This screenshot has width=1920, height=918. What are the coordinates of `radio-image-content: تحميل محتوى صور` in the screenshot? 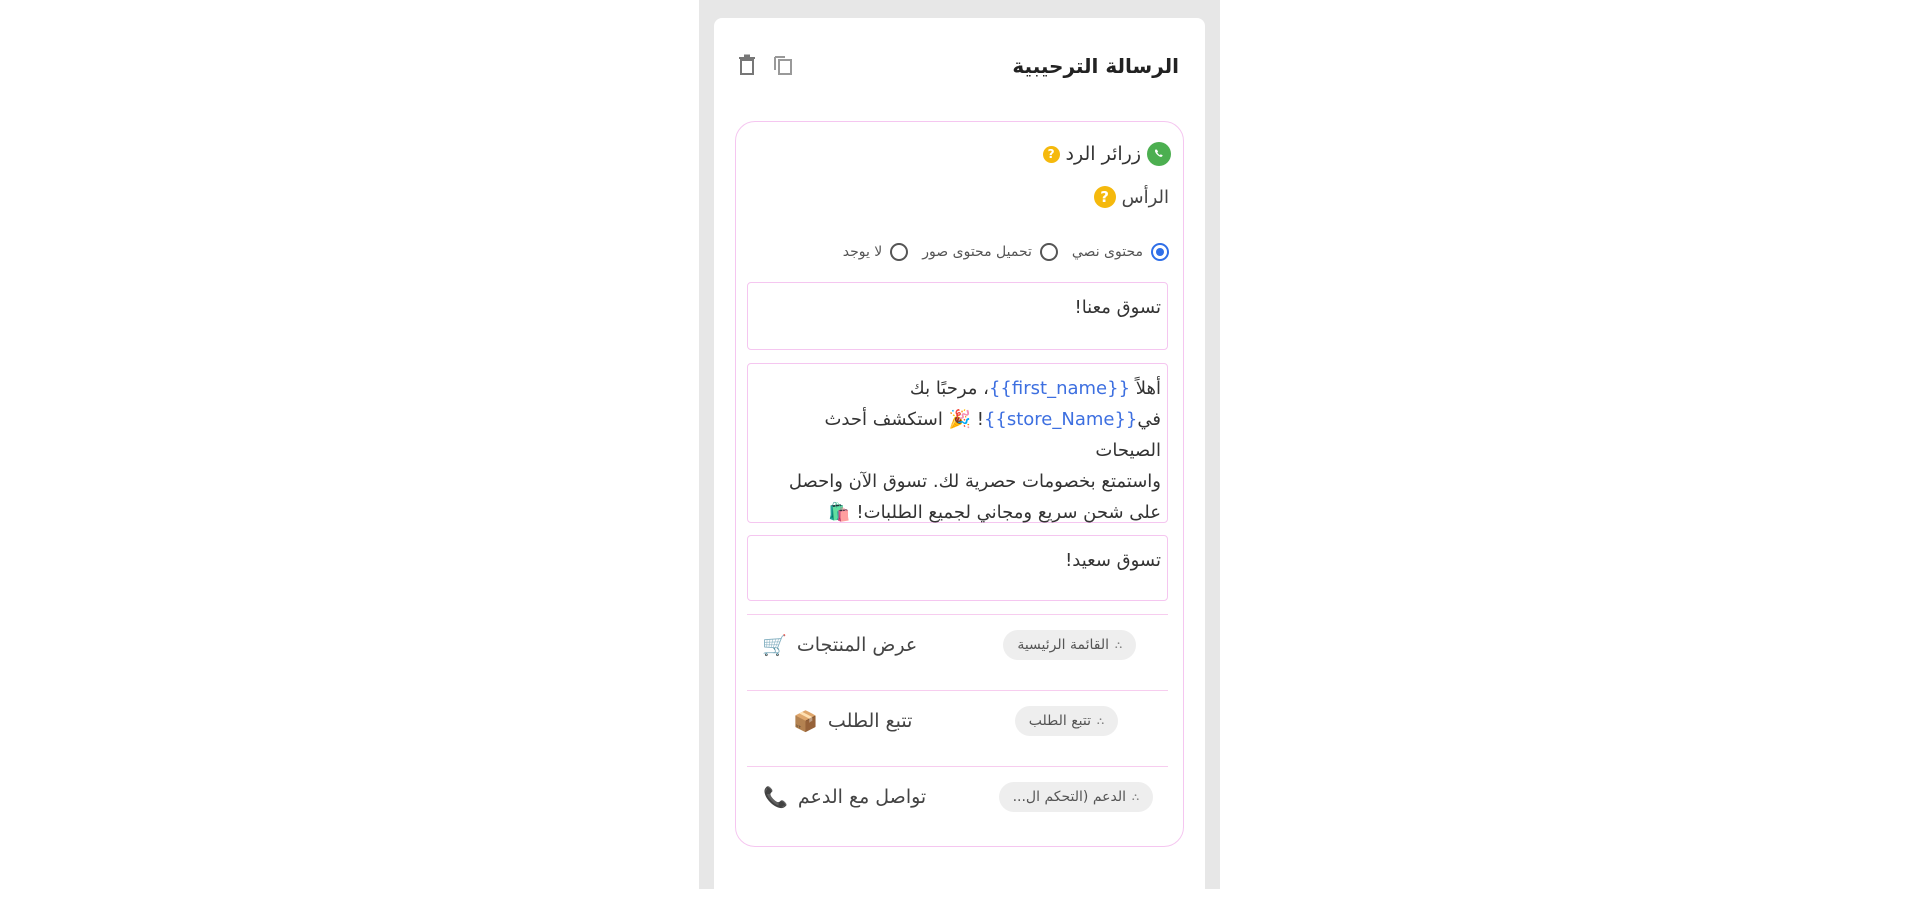 It's located at (990, 252).